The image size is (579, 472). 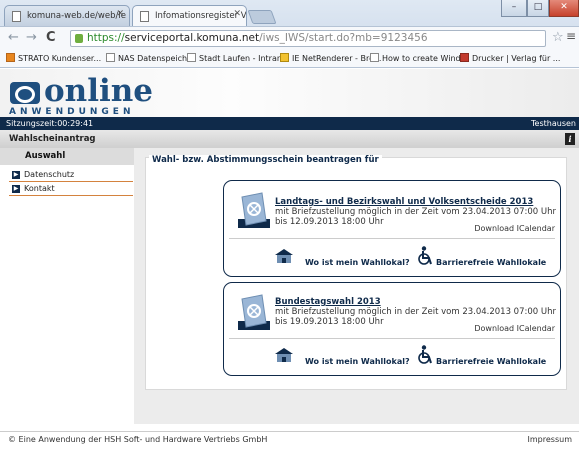 I want to click on new-tab-button, so click(x=262, y=17).